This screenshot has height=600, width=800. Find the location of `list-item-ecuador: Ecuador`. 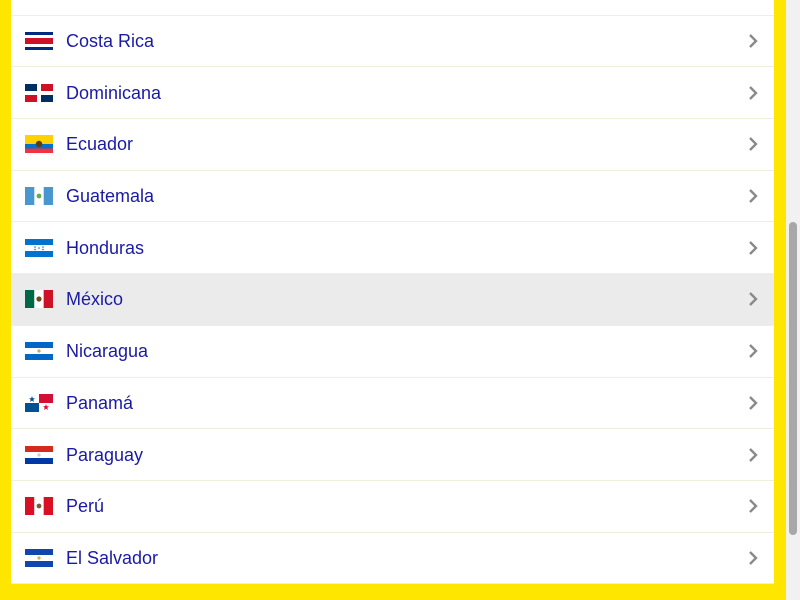

list-item-ecuador: Ecuador is located at coordinates (392, 145).